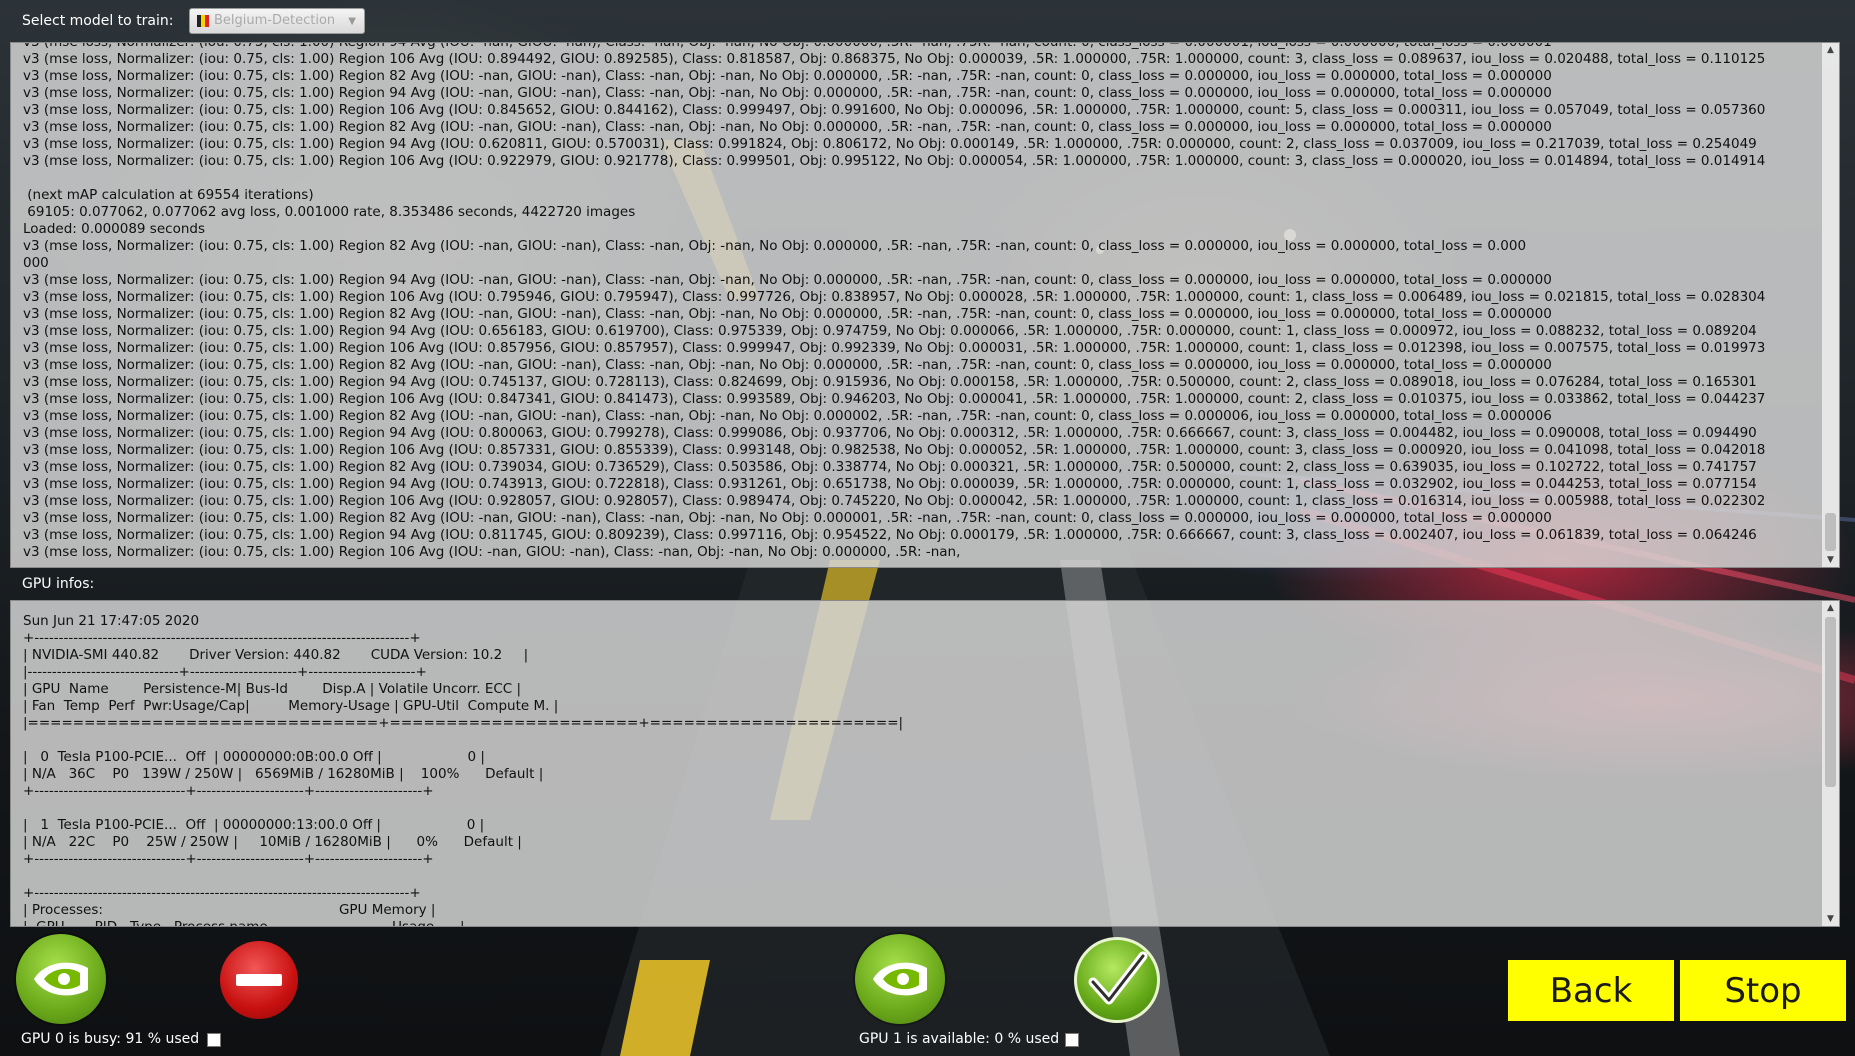 This screenshot has height=1056, width=1855. Describe the element at coordinates (1830, 305) in the screenshot. I see `training-log-scrollbar: ▲ ▼` at that location.